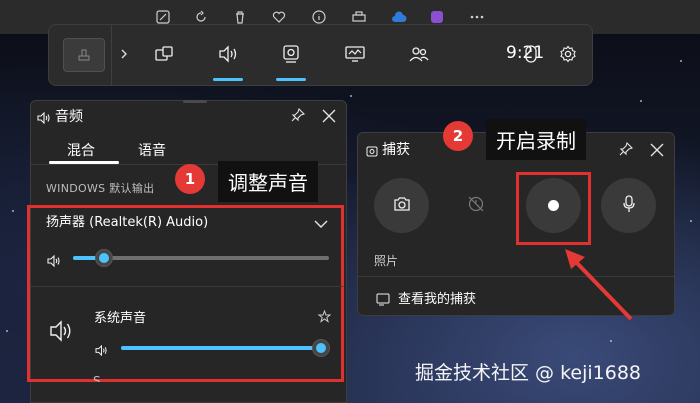 This screenshot has width=700, height=403. Describe the element at coordinates (329, 117) in the screenshot. I see `close-icon` at that location.